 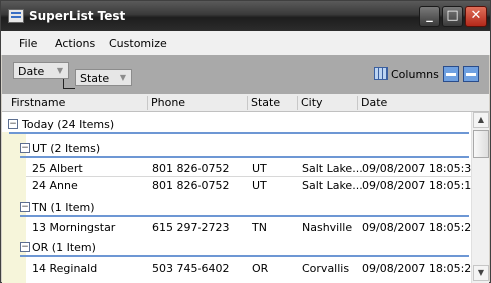 What do you see at coordinates (245, 74) in the screenshot?
I see `group-by-panel: Date ▼ State ▼ Columns` at bounding box center [245, 74].